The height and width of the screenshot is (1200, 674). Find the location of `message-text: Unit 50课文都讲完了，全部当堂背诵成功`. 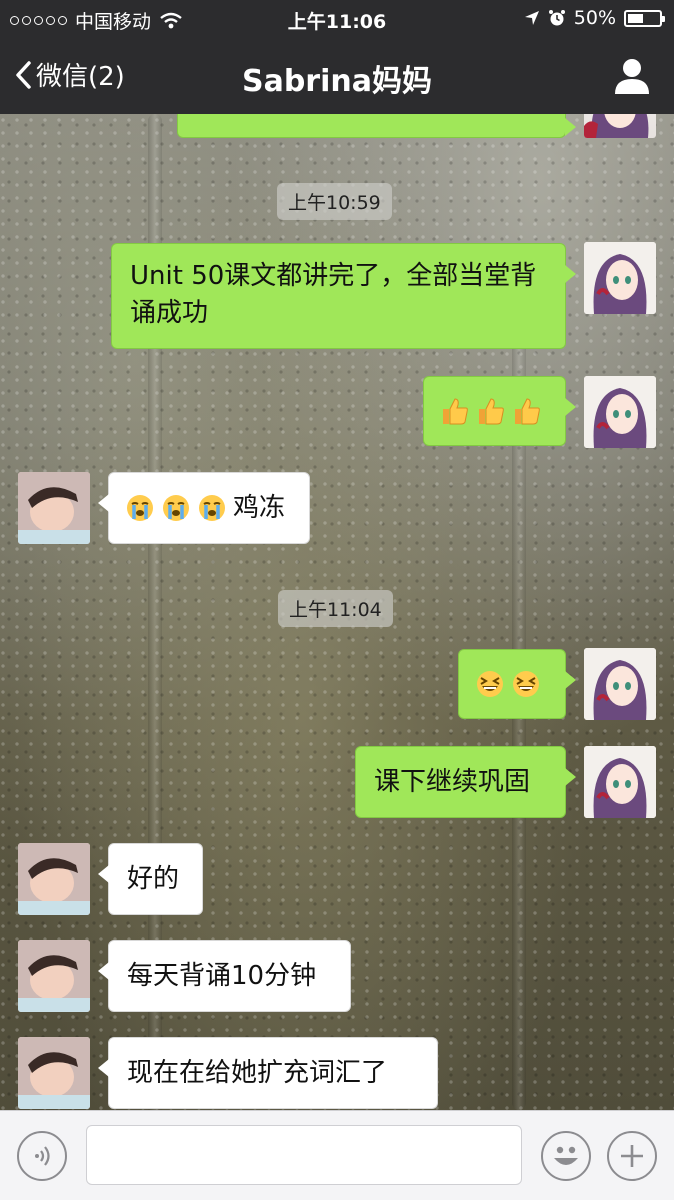

message-text: Unit 50课文都讲完了，全部当堂背诵成功 is located at coordinates (333, 294).